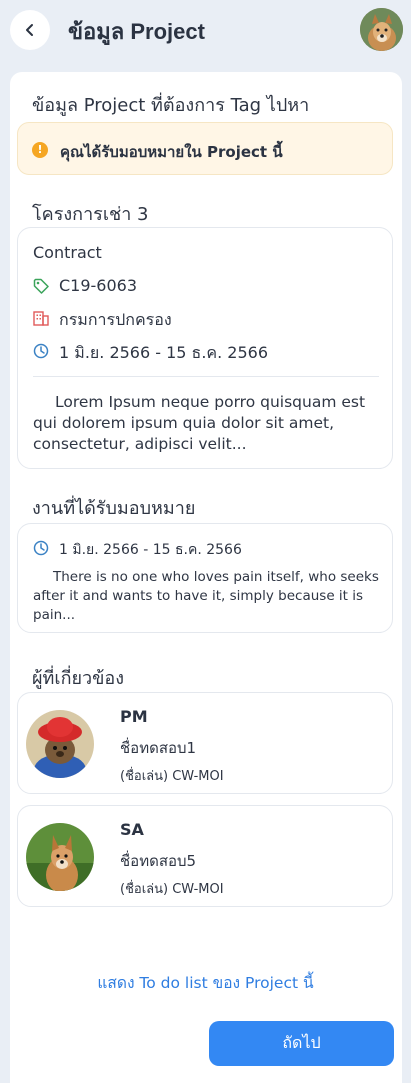  Describe the element at coordinates (78, 678) in the screenshot. I see `related-heading: ผู้ที่เกี่ยวข้อง` at that location.